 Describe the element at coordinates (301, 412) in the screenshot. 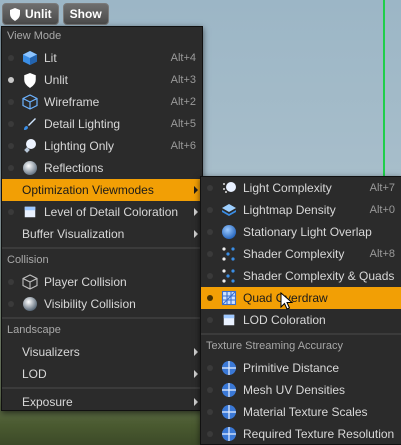

I see `menu-item-material-texture-scales: Material Texture Scales` at that location.